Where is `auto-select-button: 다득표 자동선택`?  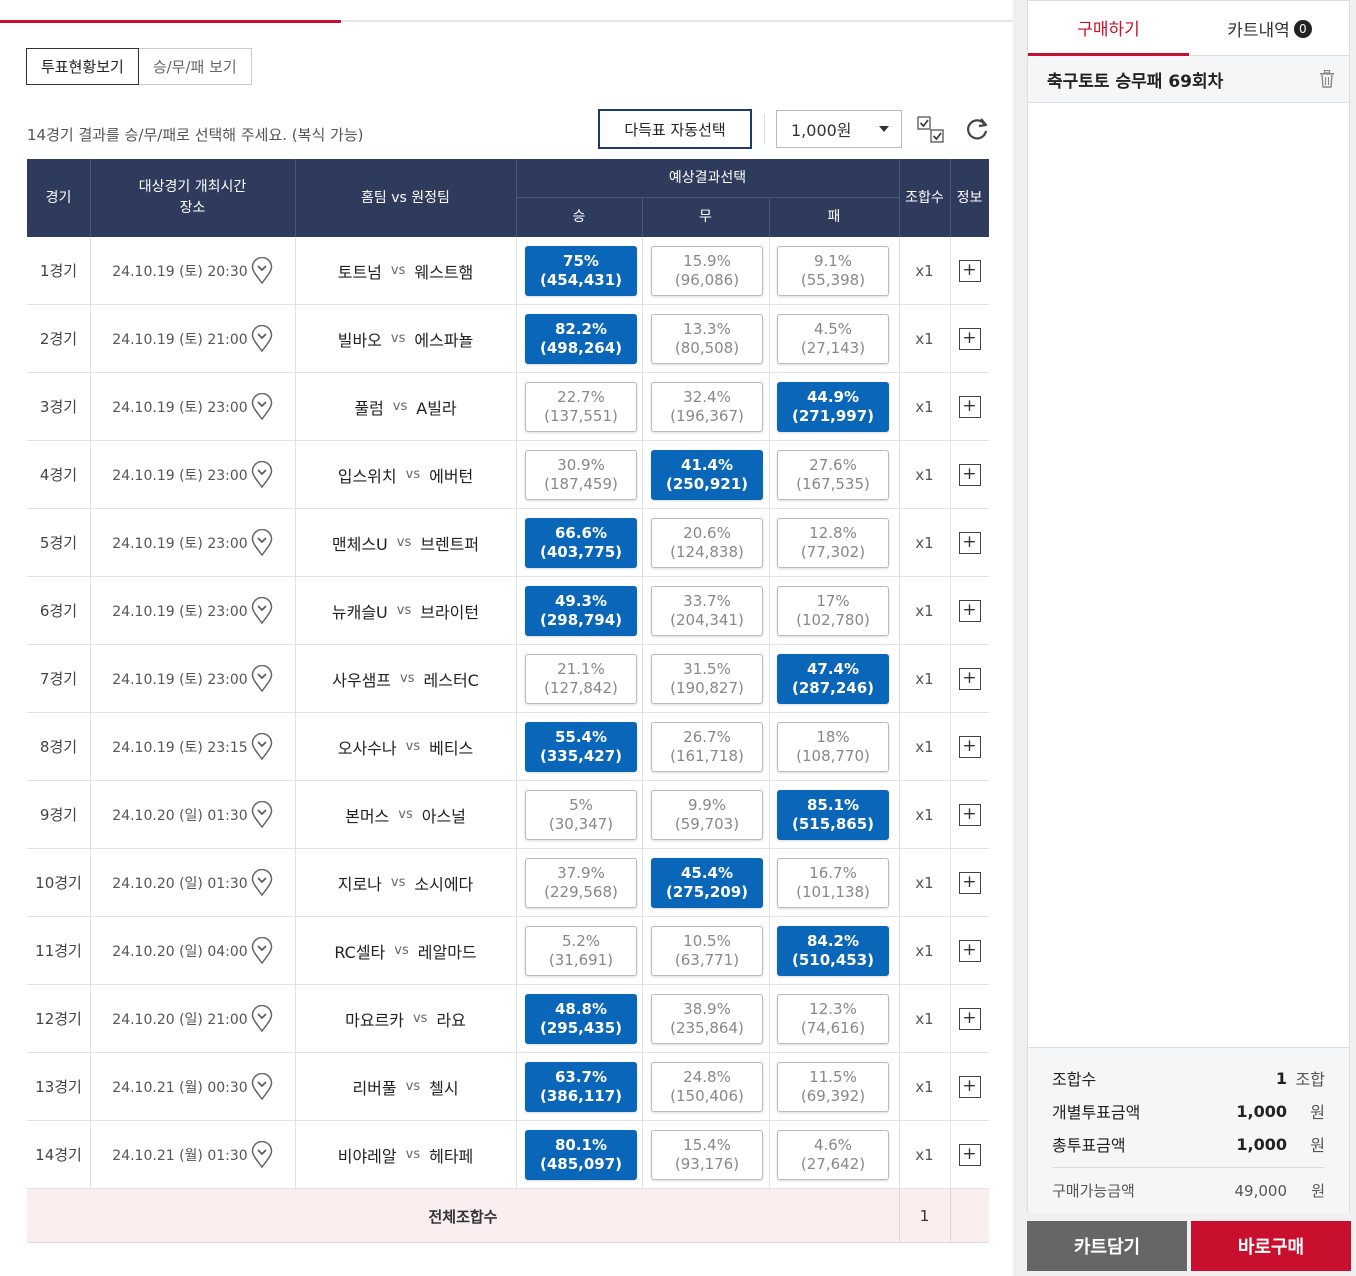
auto-select-button: 다득표 자동선택 is located at coordinates (675, 129).